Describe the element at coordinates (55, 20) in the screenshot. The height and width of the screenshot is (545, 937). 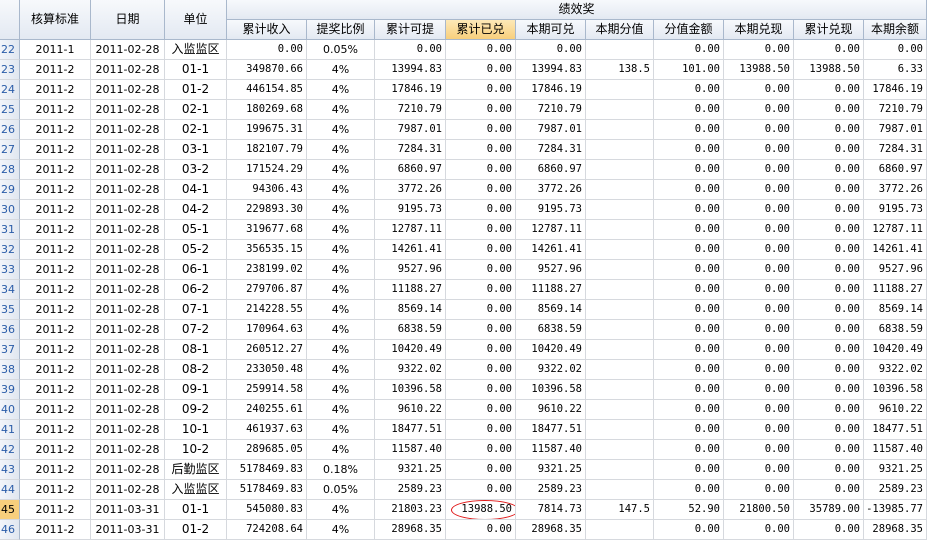
I see `col-header-standard: 核算标准` at that location.